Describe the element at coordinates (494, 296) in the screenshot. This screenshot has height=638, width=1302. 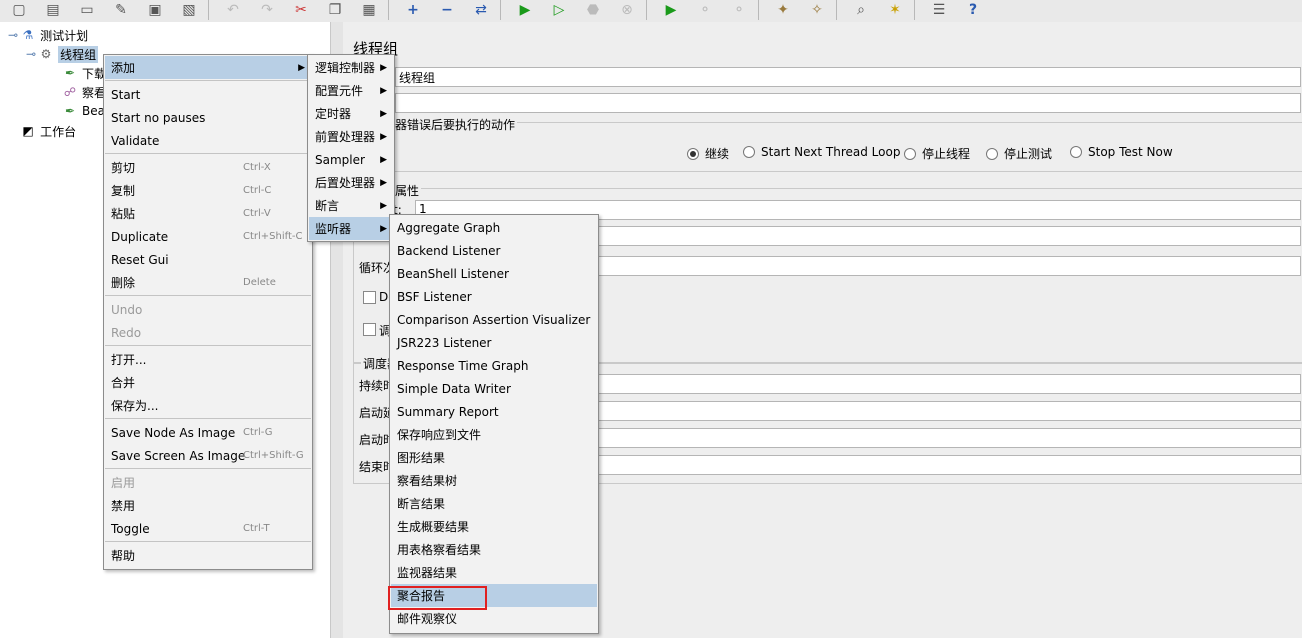
I see `menu-item-bsf-listener: BSF Listener` at that location.